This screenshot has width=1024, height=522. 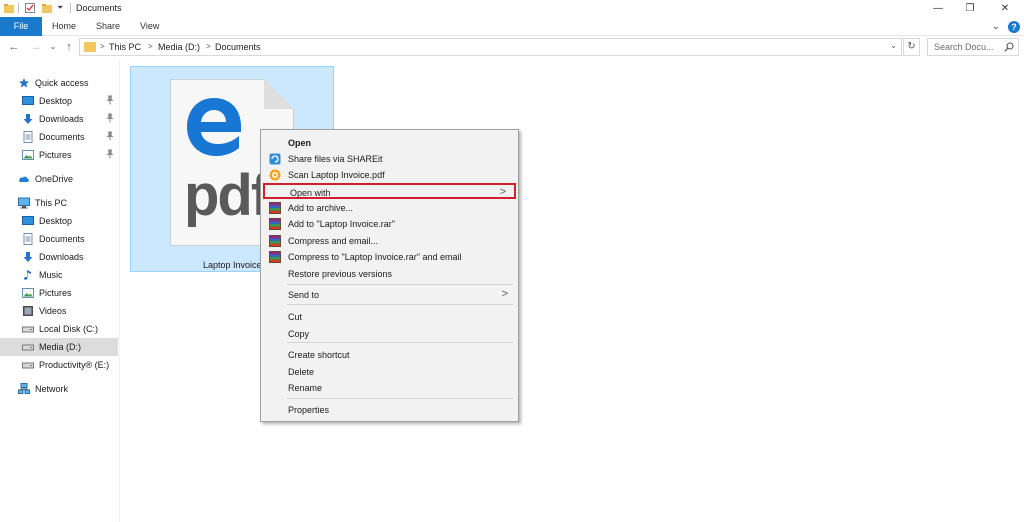 What do you see at coordinates (28, 293) in the screenshot?
I see `pictures-icon` at bounding box center [28, 293].